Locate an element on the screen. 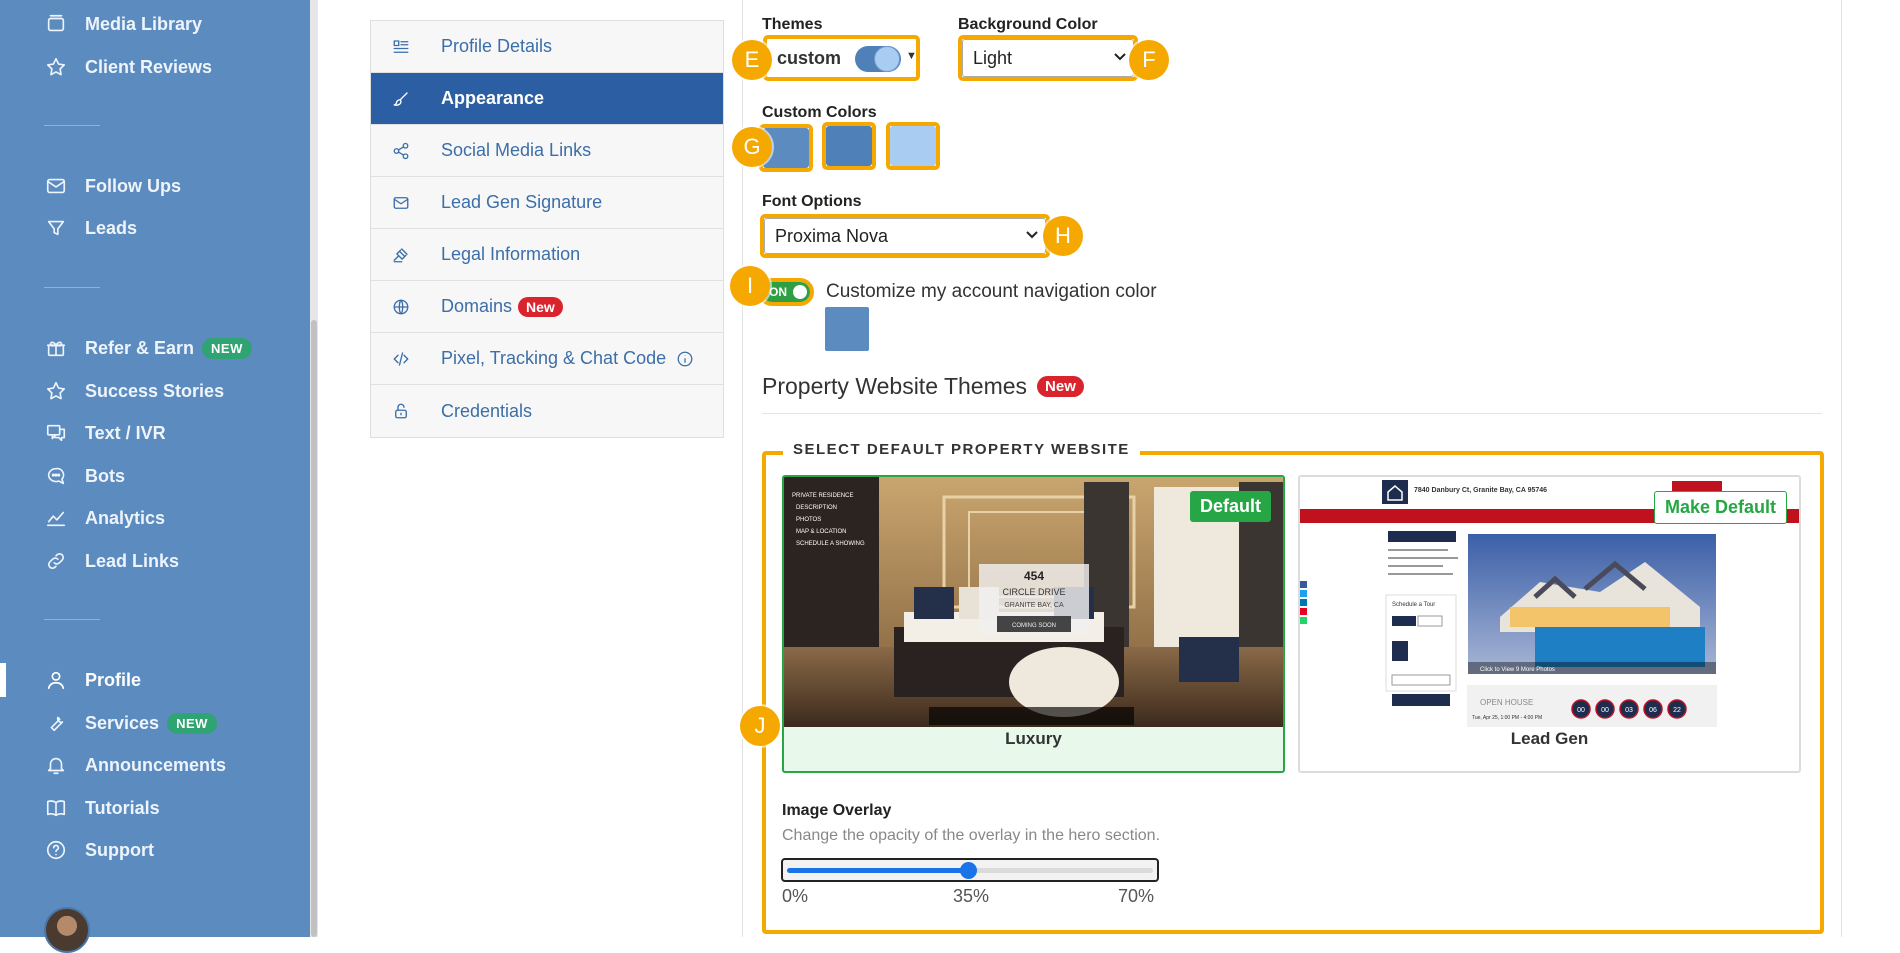 The width and height of the screenshot is (1900, 953). help-icon is located at coordinates (56, 850).